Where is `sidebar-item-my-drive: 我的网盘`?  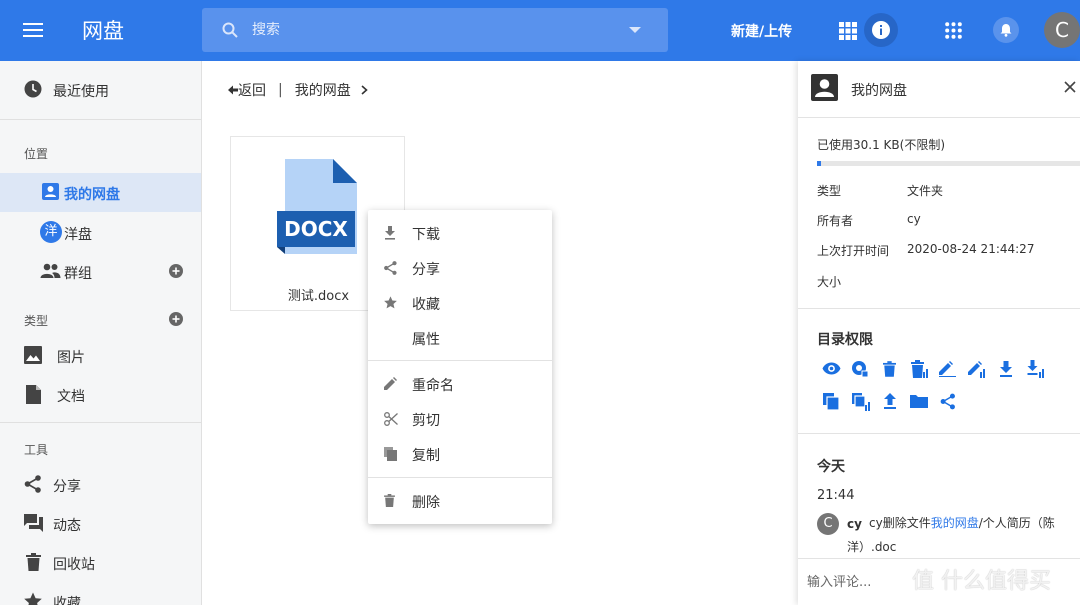
sidebar-item-my-drive: 我的网盘 is located at coordinates (100, 192).